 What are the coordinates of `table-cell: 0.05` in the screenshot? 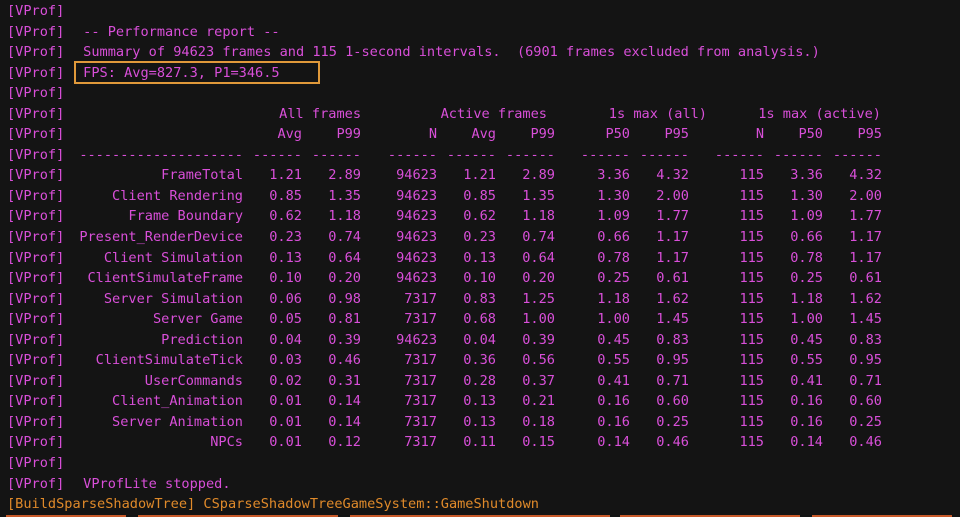 It's located at (285, 319).